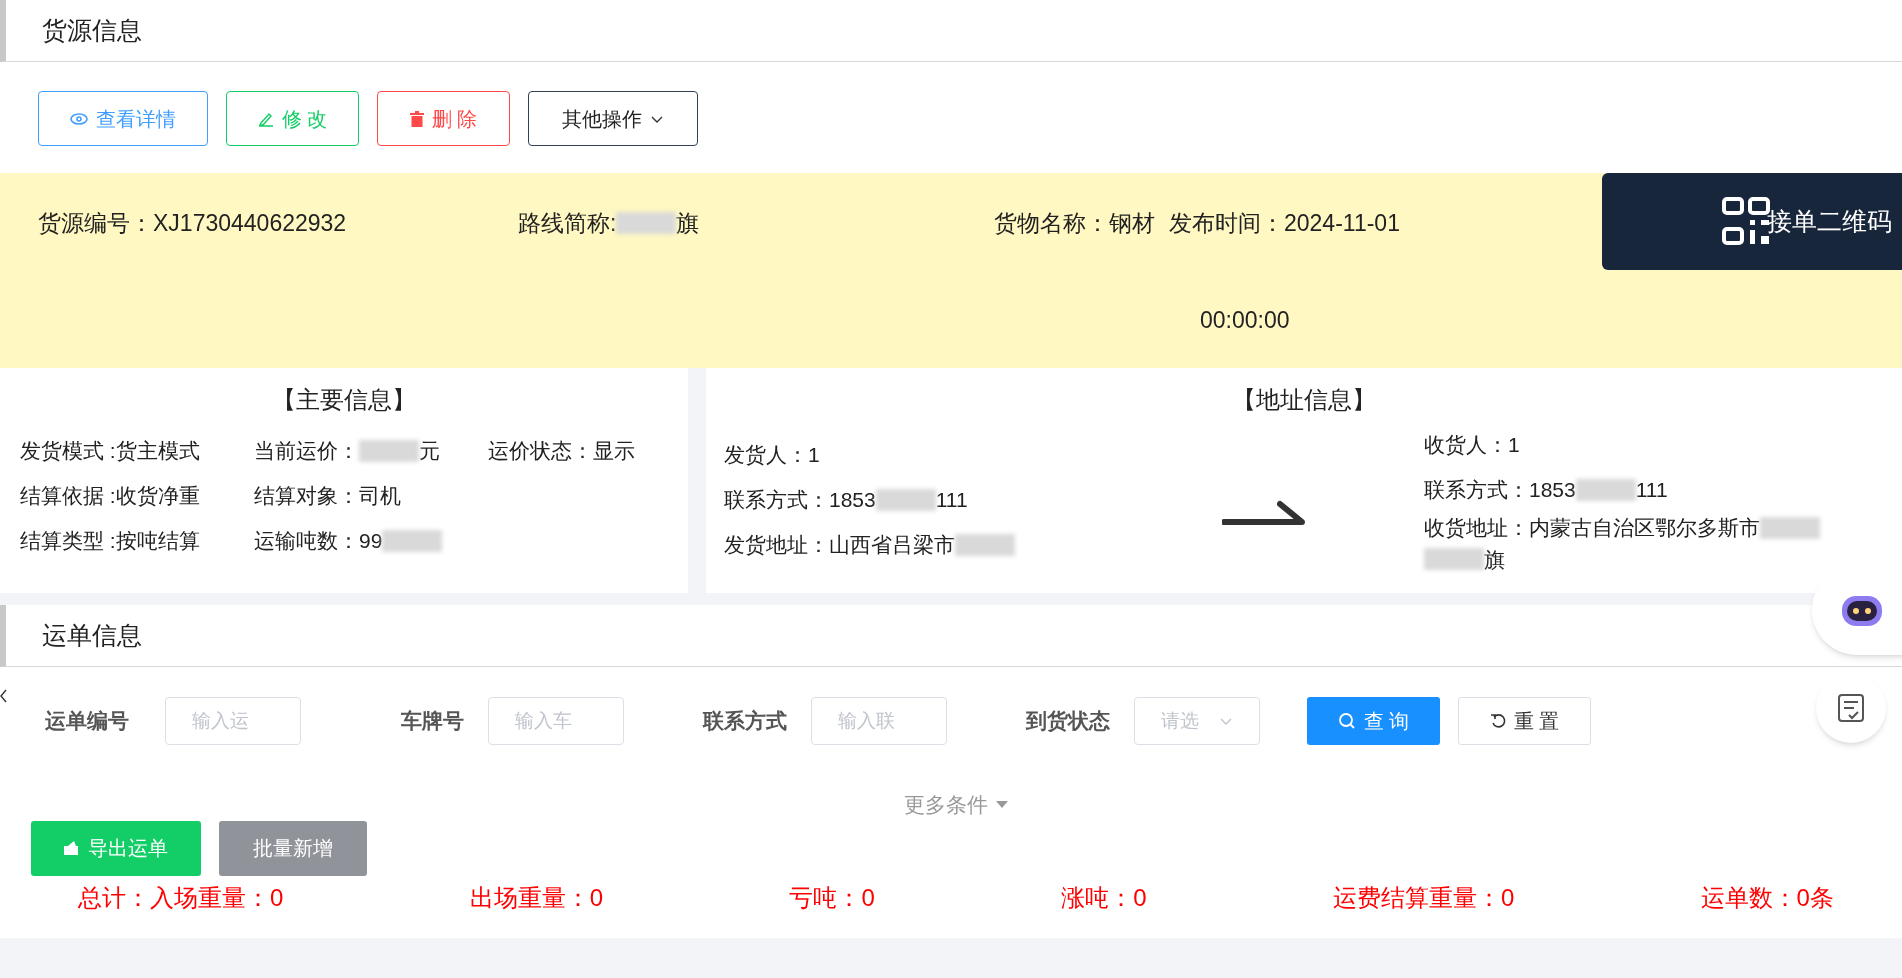 This screenshot has height=978, width=1902. What do you see at coordinates (832, 897) in the screenshot?
I see `total-stat: 亏吨：0` at bounding box center [832, 897].